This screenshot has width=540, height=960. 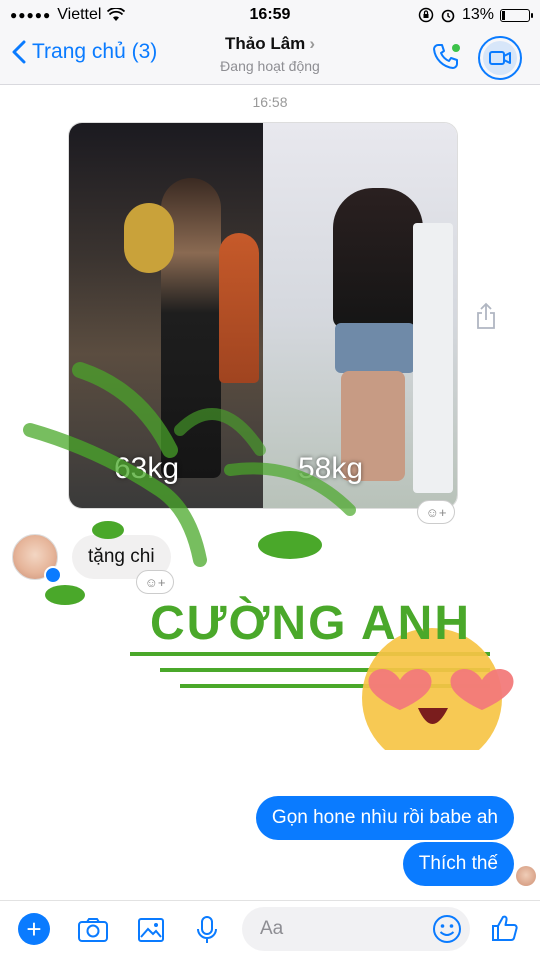 What do you see at coordinates (147, 468) in the screenshot?
I see `before-weight-label: 63kg` at bounding box center [147, 468].